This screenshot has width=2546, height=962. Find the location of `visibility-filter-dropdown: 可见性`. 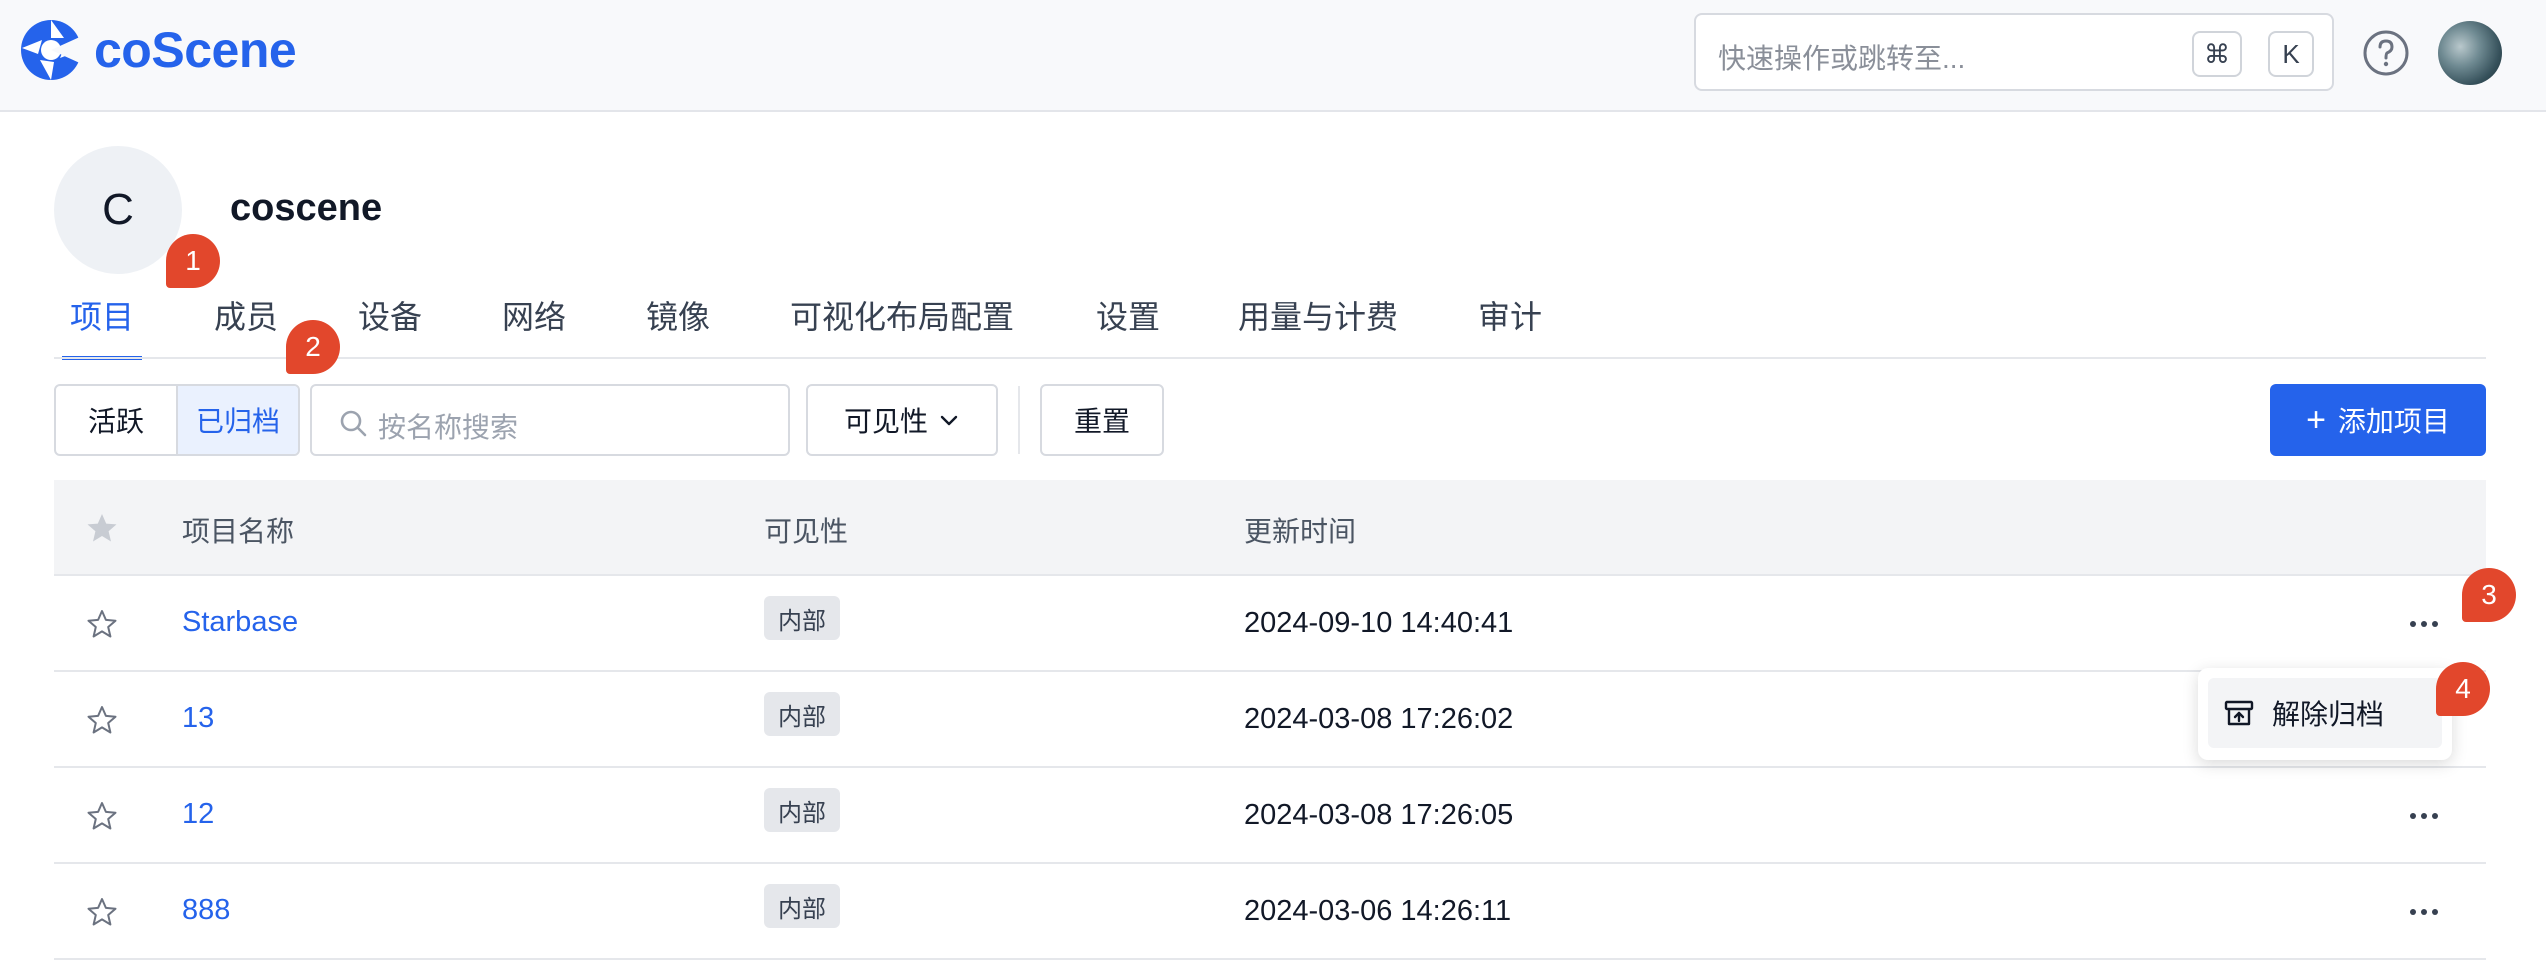

visibility-filter-dropdown: 可见性 is located at coordinates (902, 420).